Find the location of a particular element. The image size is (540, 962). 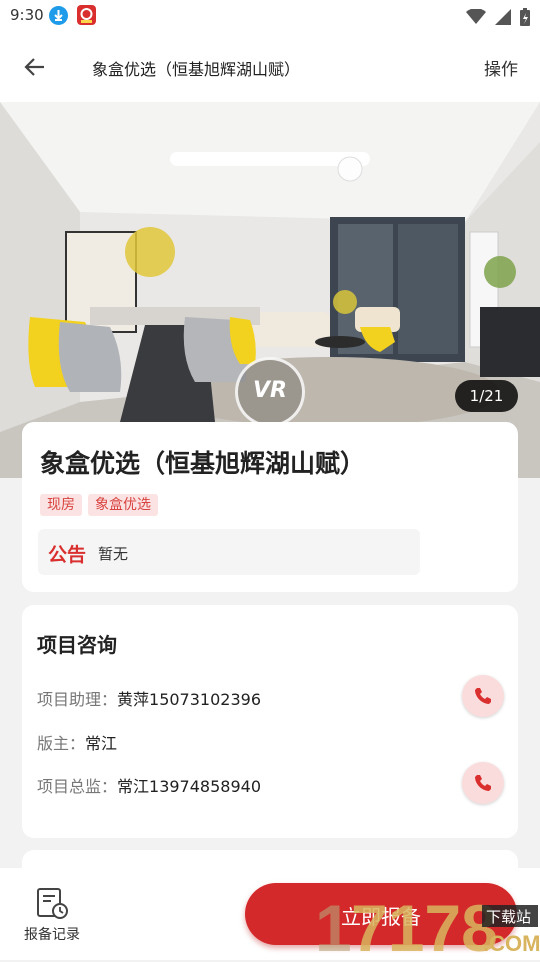

vr-badge: VR is located at coordinates (270, 392).